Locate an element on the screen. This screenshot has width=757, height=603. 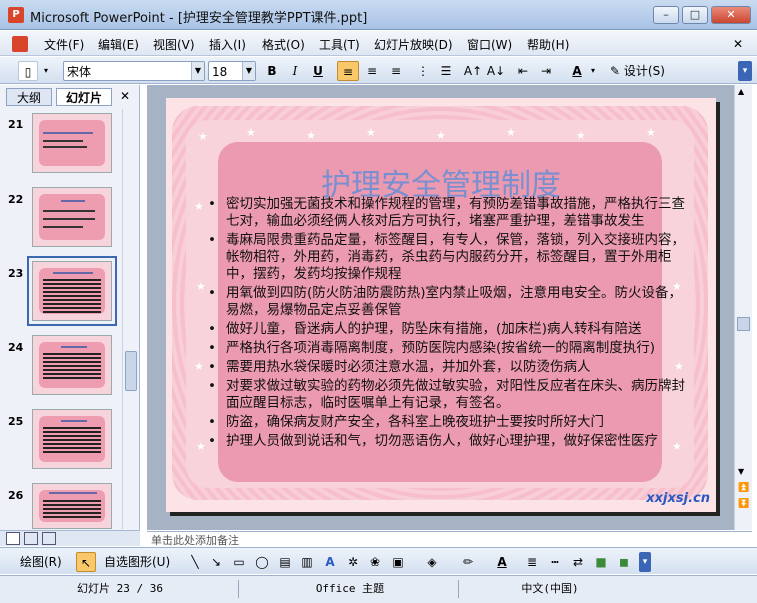
line-style-icon: ≣ is located at coordinates (532, 562).